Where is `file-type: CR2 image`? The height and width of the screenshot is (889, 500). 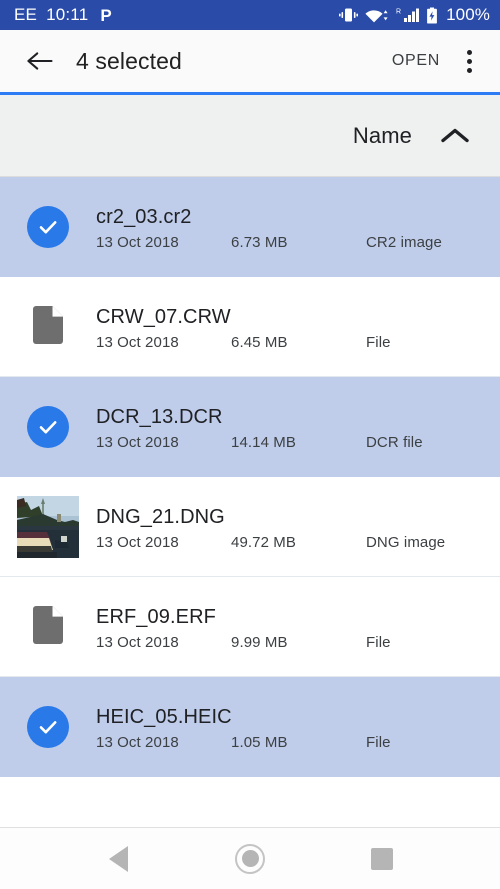 file-type: CR2 image is located at coordinates (404, 242).